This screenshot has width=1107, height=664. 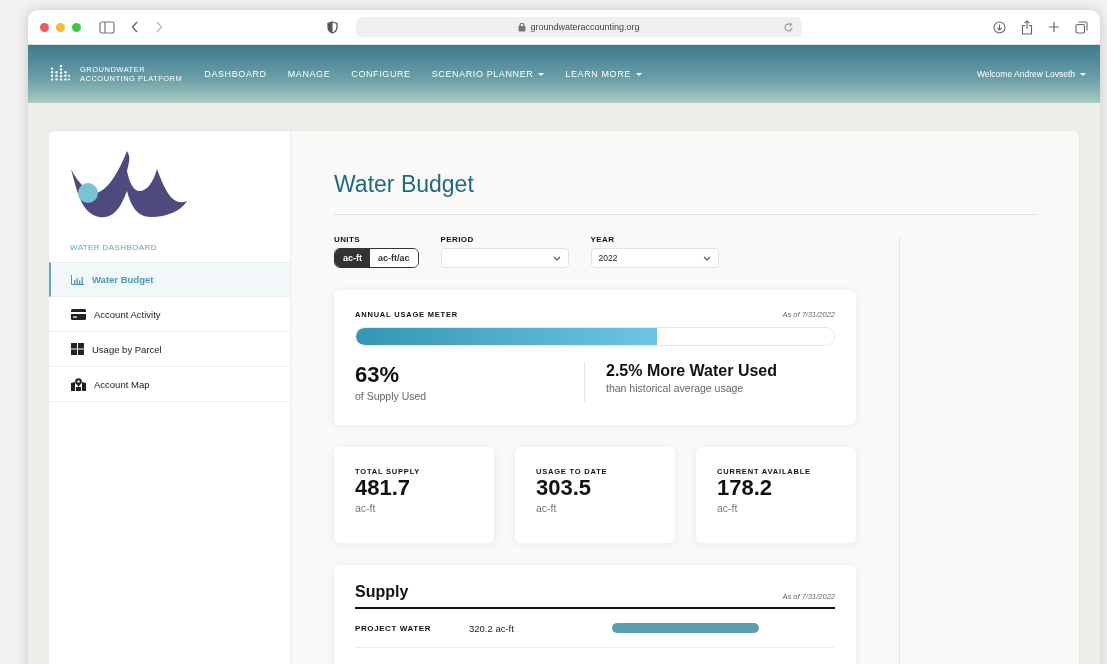 I want to click on period-label: PERIOD, so click(x=457, y=239).